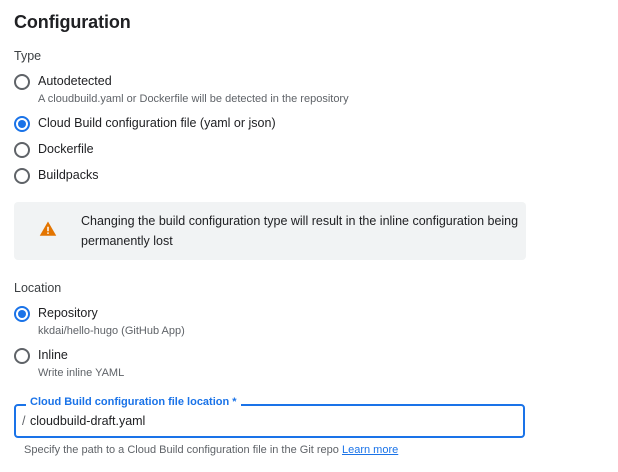 The image size is (618, 472). What do you see at coordinates (24, 421) in the screenshot?
I see `path-prefix: /` at bounding box center [24, 421].